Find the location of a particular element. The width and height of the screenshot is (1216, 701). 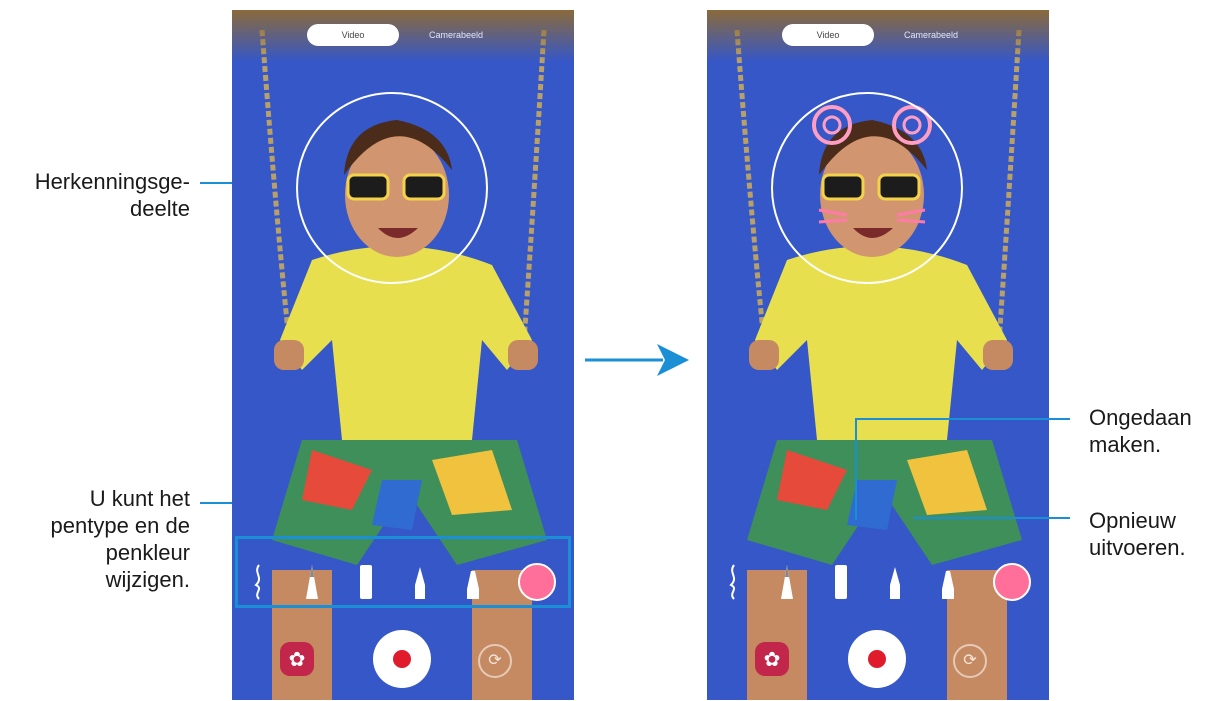

callout-recognition-area: Herkenningsge- deelte is located at coordinates (112, 195).